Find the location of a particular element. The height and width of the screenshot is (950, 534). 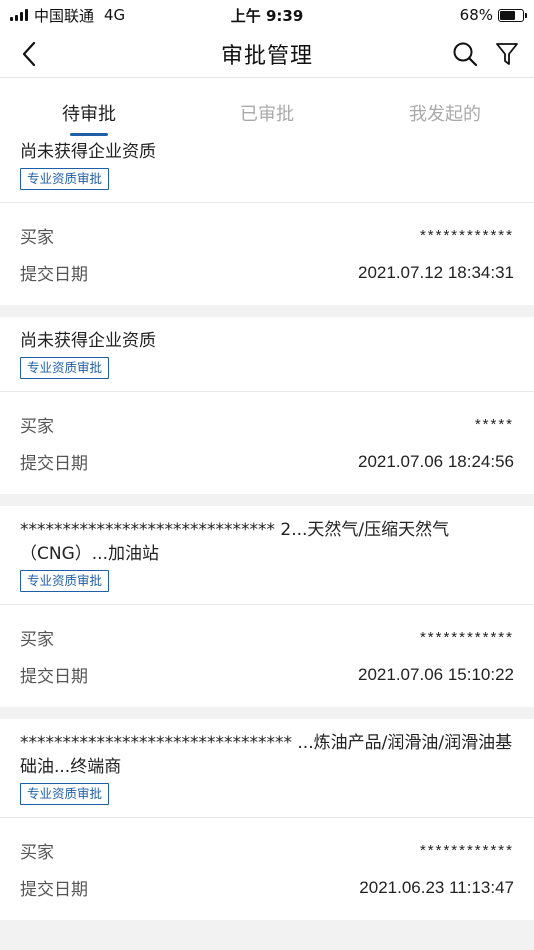

tab-label: 我发起的 is located at coordinates (445, 114).